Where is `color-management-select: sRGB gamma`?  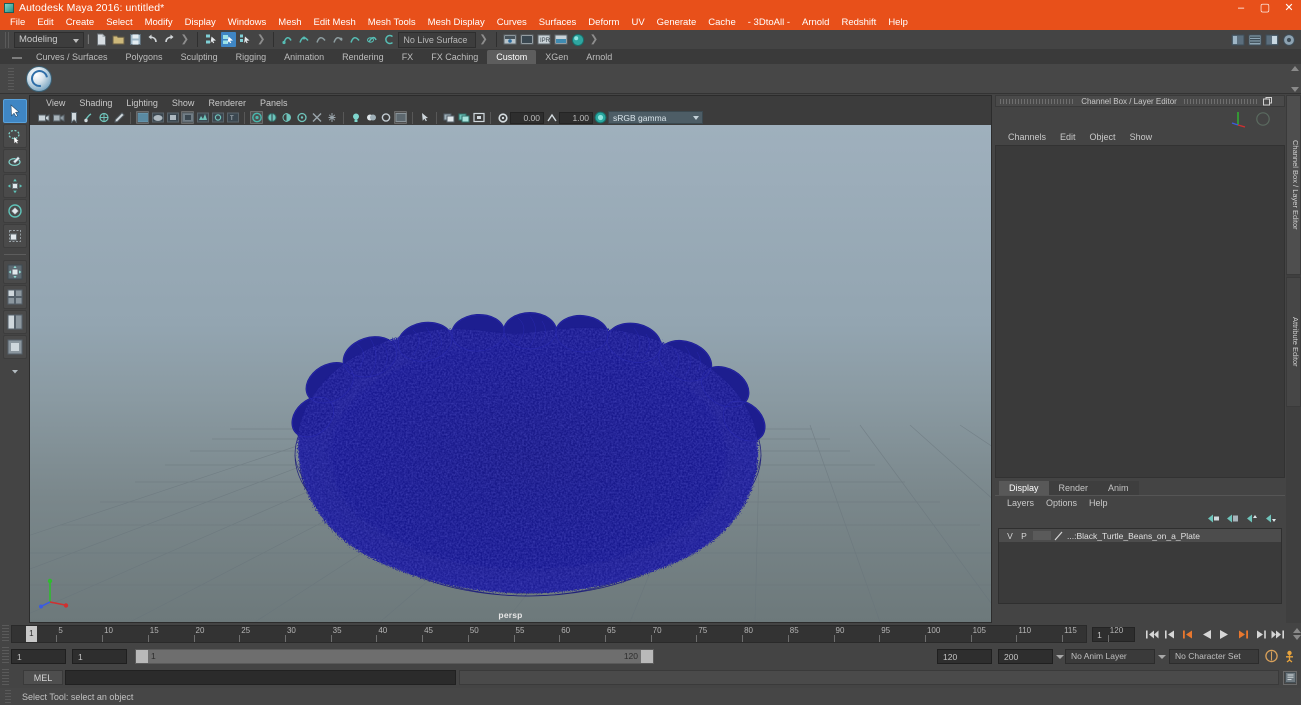 color-management-select: sRGB gamma is located at coordinates (655, 117).